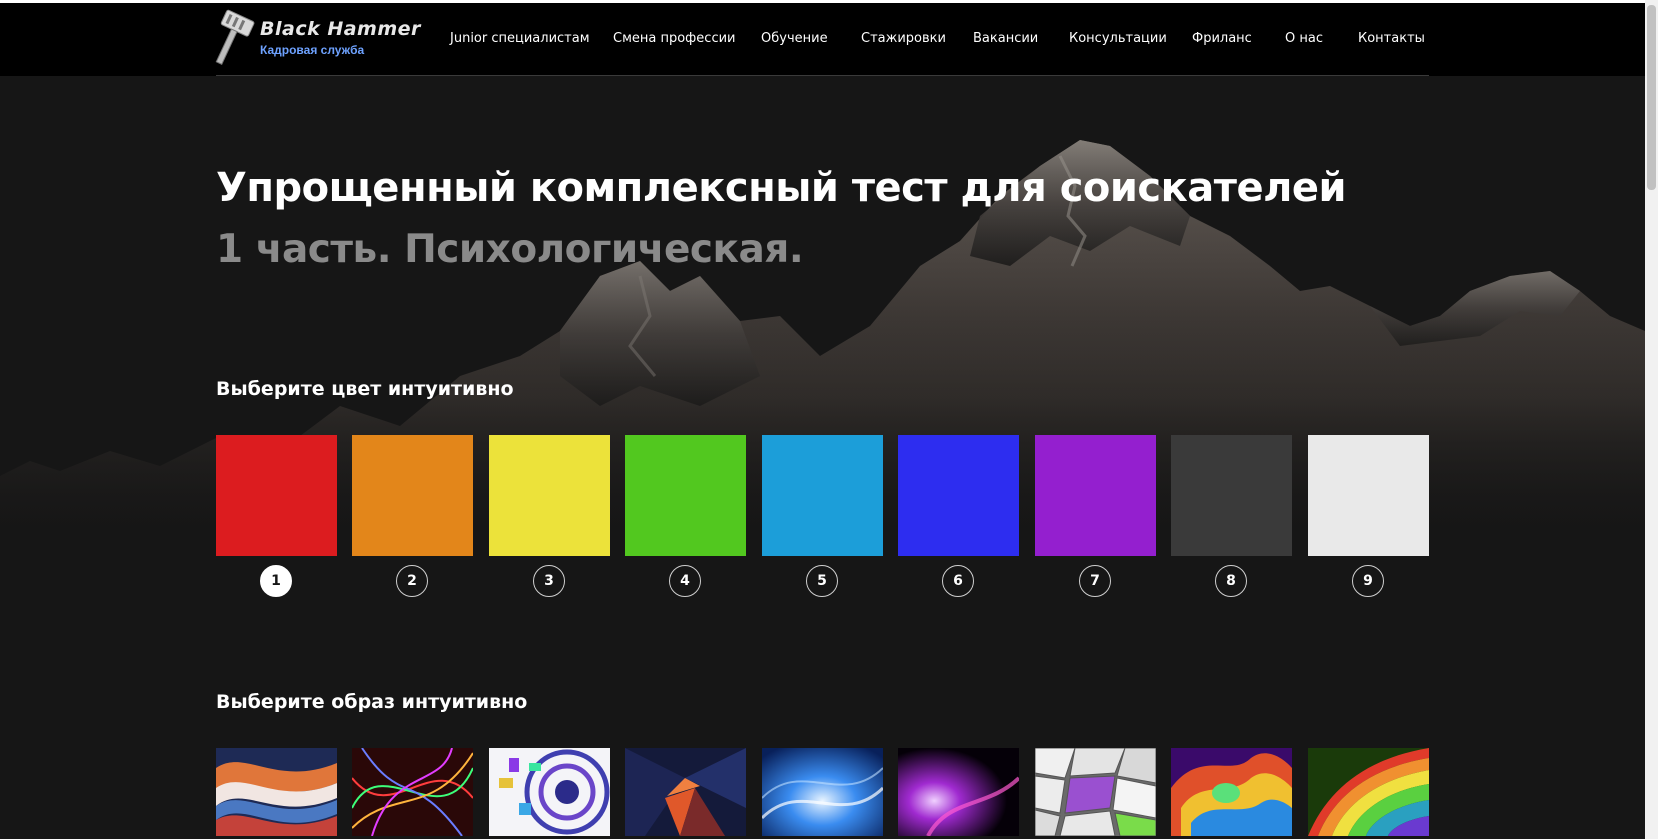  What do you see at coordinates (412, 792) in the screenshot?
I see `neon-lines-image` at bounding box center [412, 792].